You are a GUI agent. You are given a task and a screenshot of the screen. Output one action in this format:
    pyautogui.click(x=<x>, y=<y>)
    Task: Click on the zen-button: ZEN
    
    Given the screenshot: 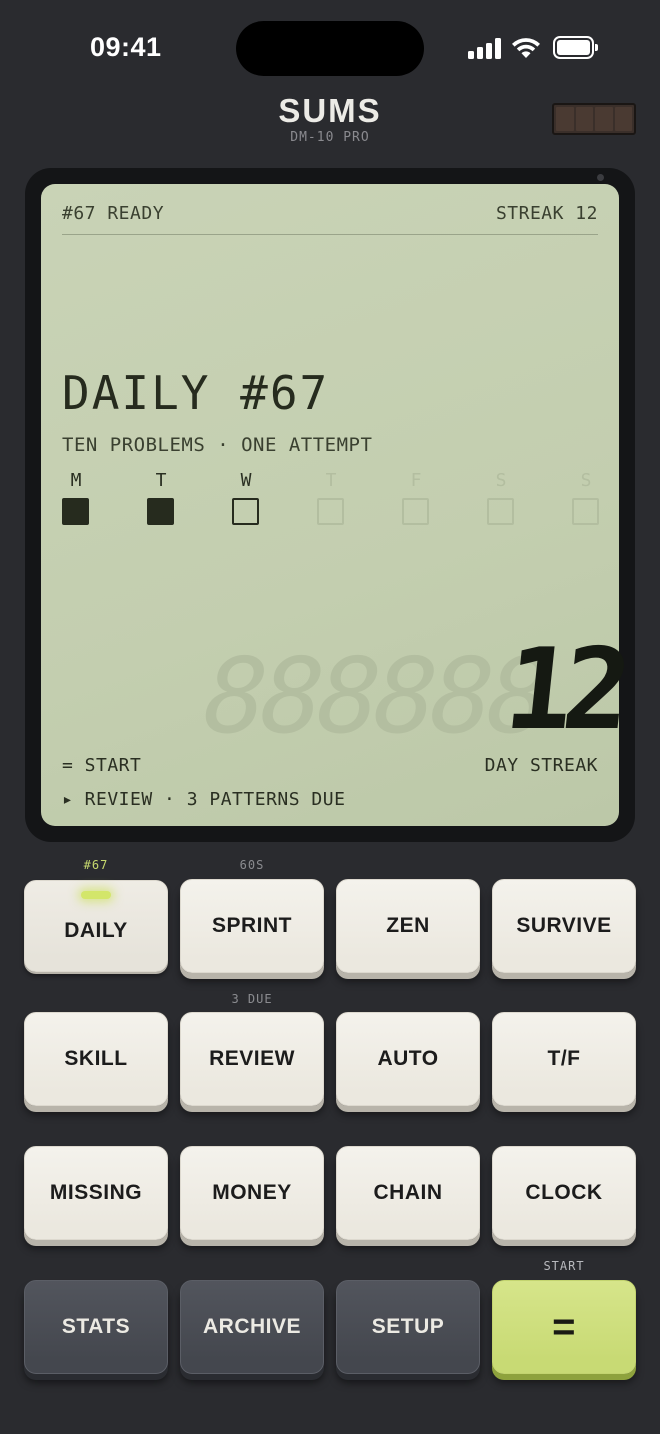 What is the action you would take?
    pyautogui.click(x=408, y=926)
    